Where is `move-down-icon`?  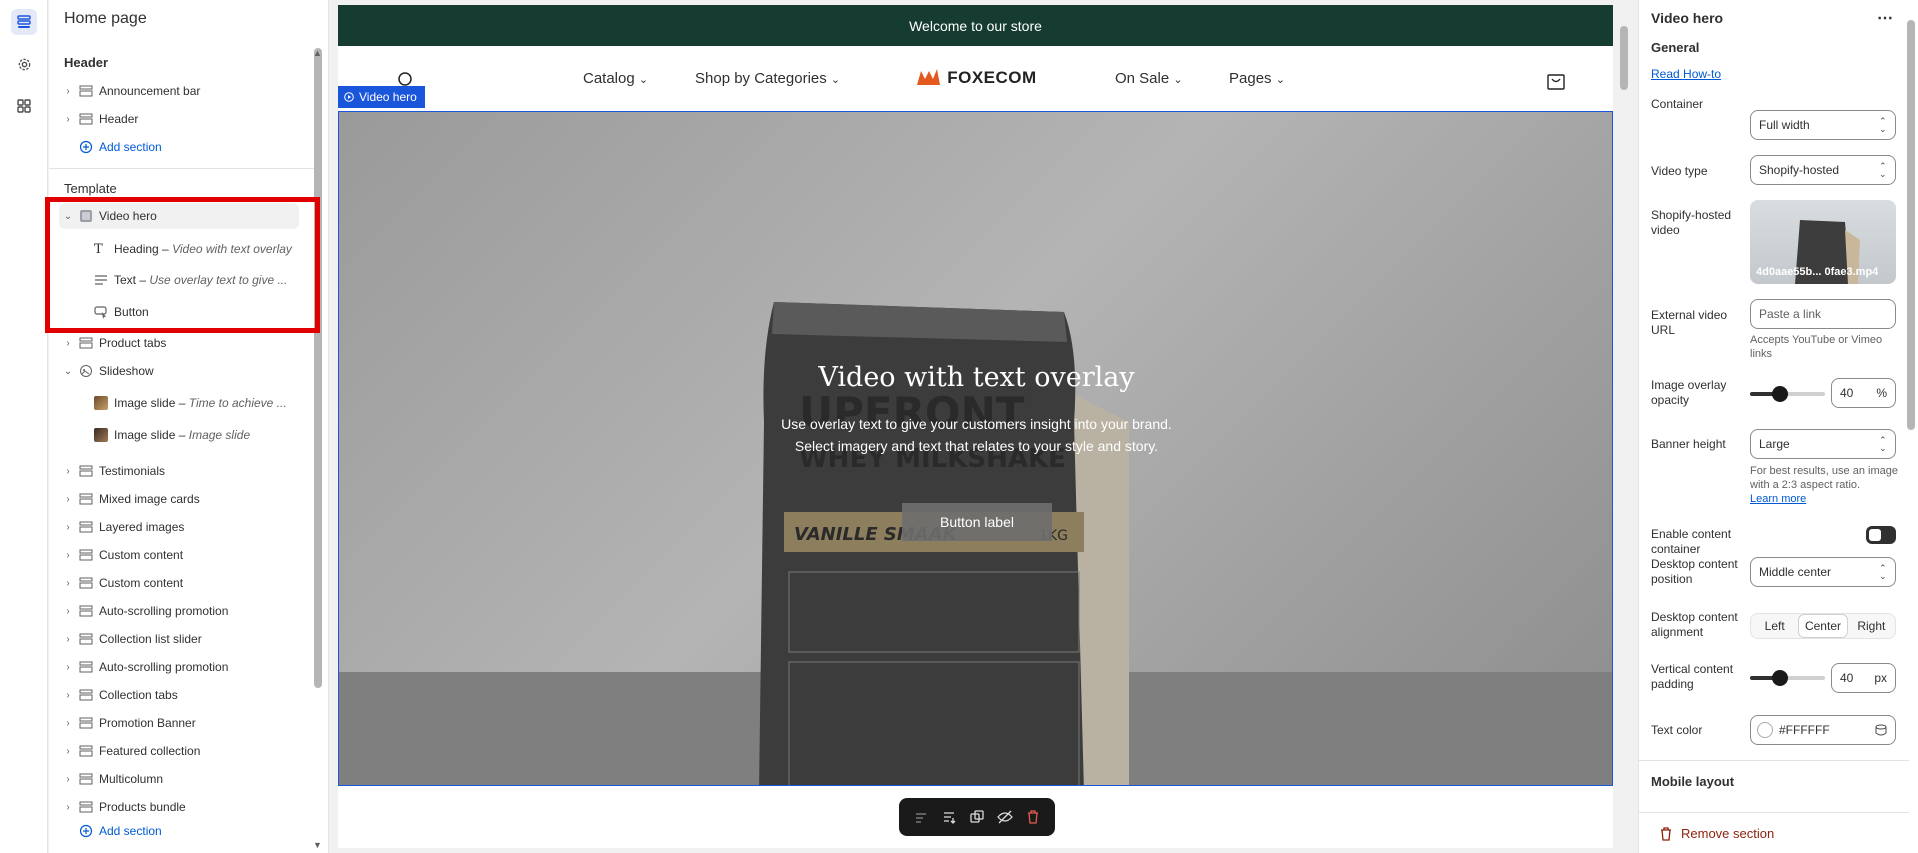 move-down-icon is located at coordinates (949, 817).